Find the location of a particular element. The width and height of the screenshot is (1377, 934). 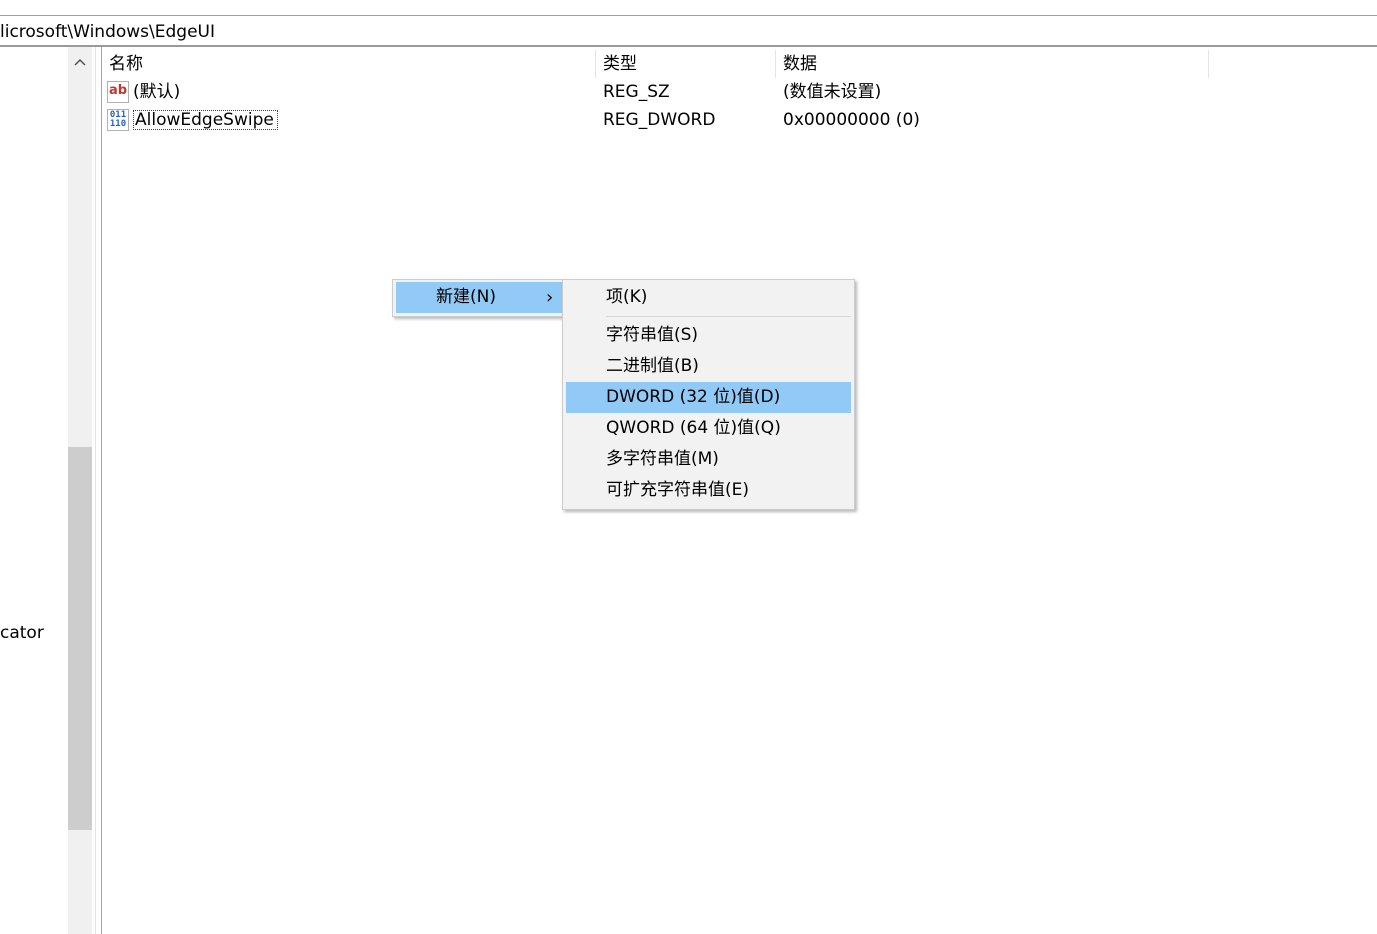

address-bar-bottom-border is located at coordinates (688, 46).